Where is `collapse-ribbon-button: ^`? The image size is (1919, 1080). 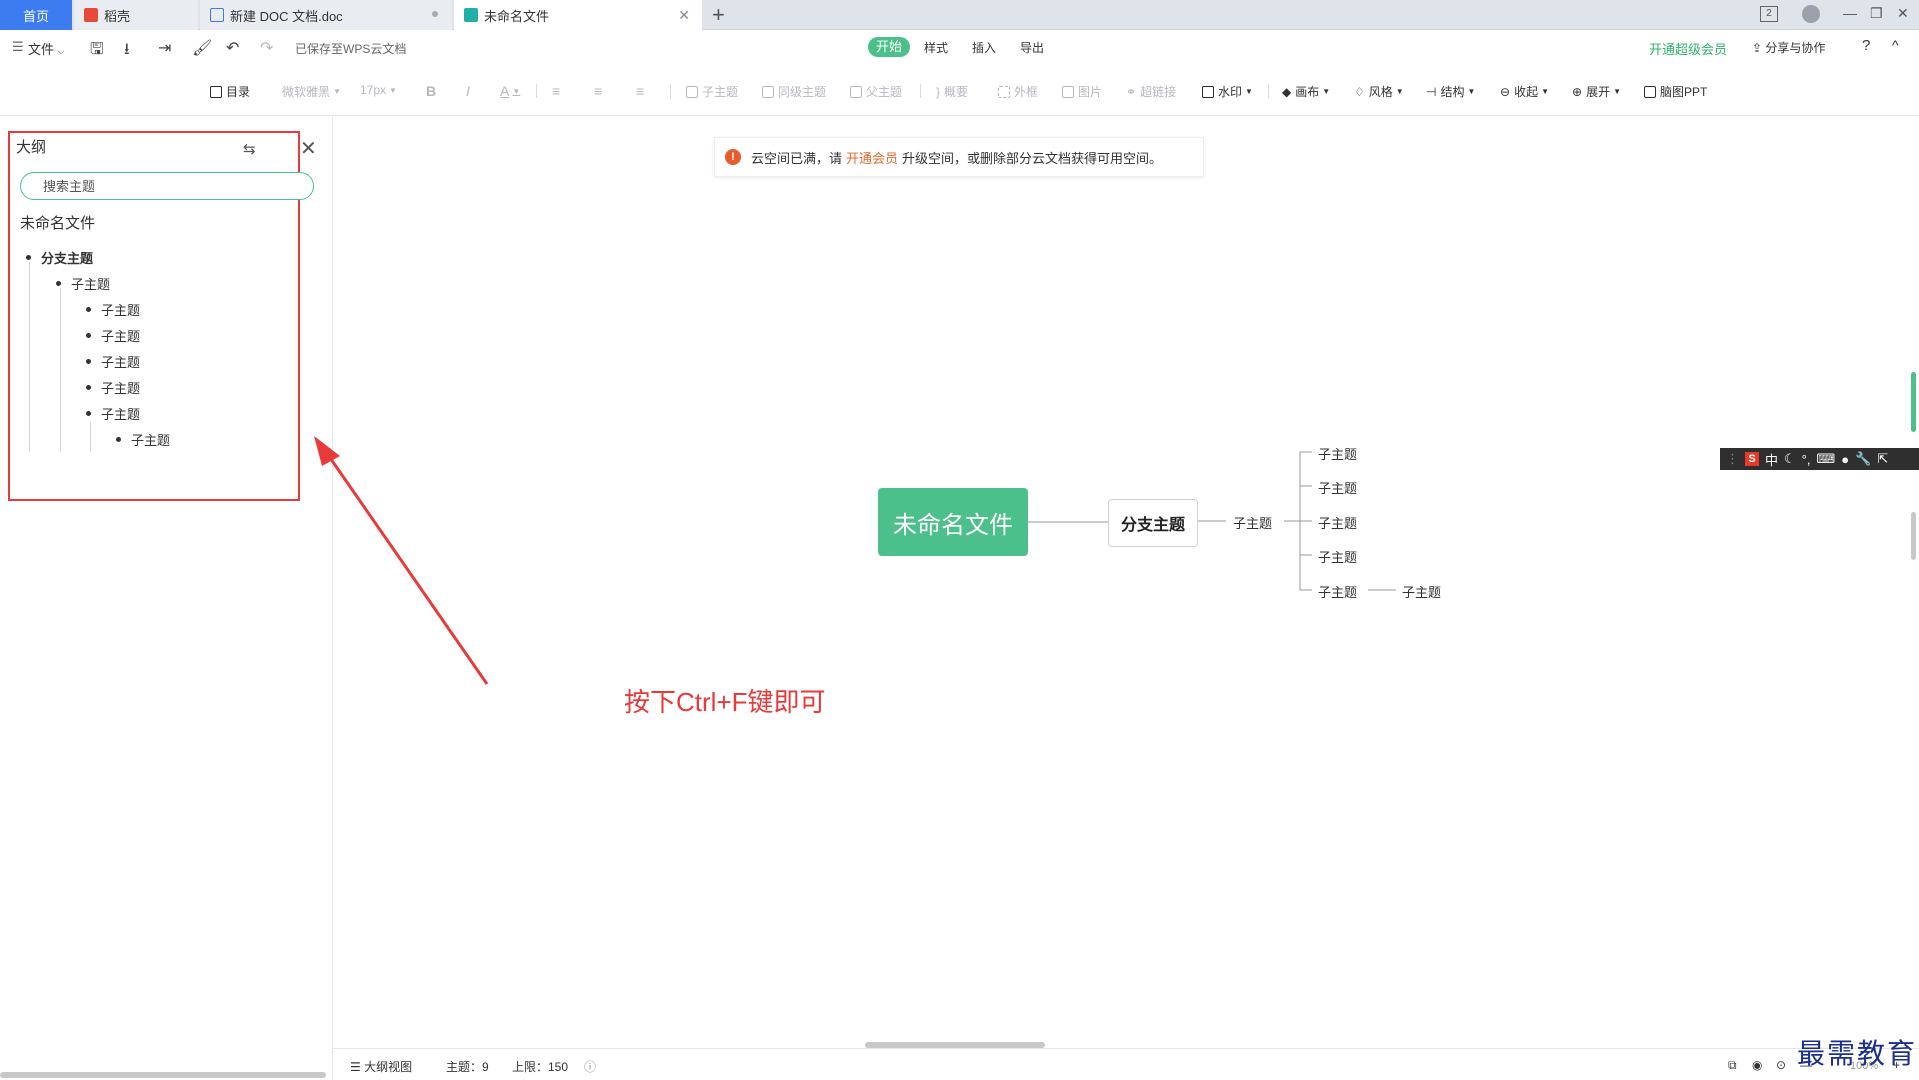 collapse-ribbon-button: ^ is located at coordinates (1895, 45).